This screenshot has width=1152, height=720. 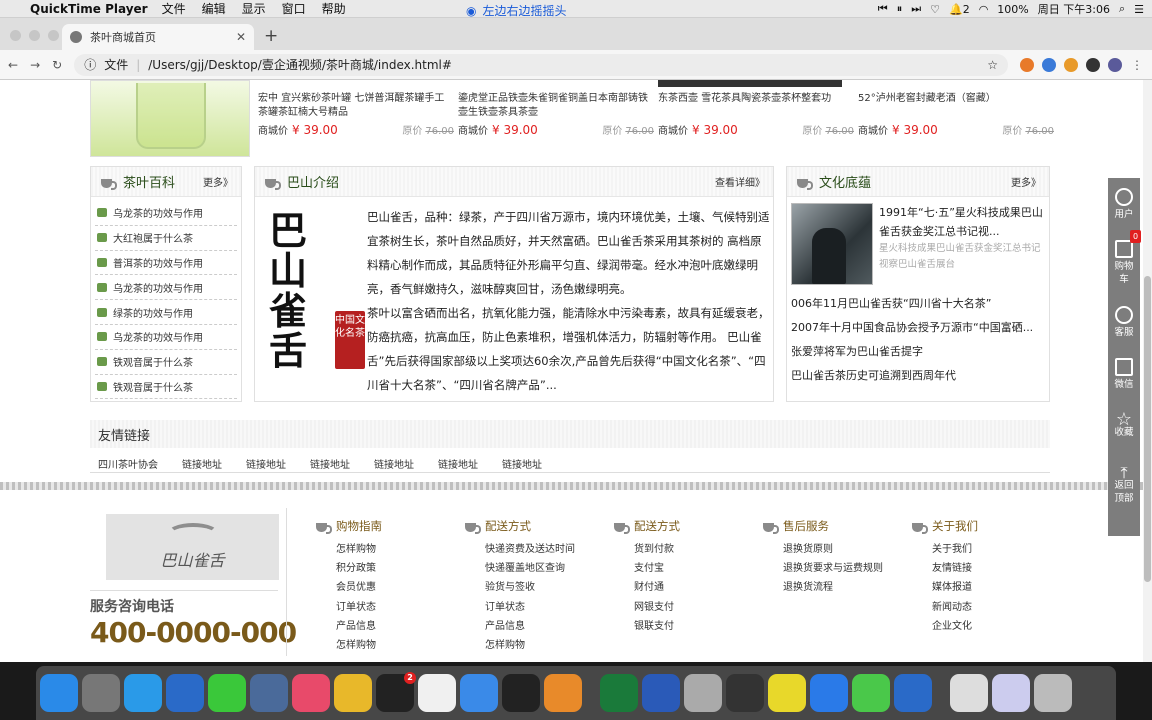 I want to click on footer-link: 退换货原则, so click(x=835, y=549).